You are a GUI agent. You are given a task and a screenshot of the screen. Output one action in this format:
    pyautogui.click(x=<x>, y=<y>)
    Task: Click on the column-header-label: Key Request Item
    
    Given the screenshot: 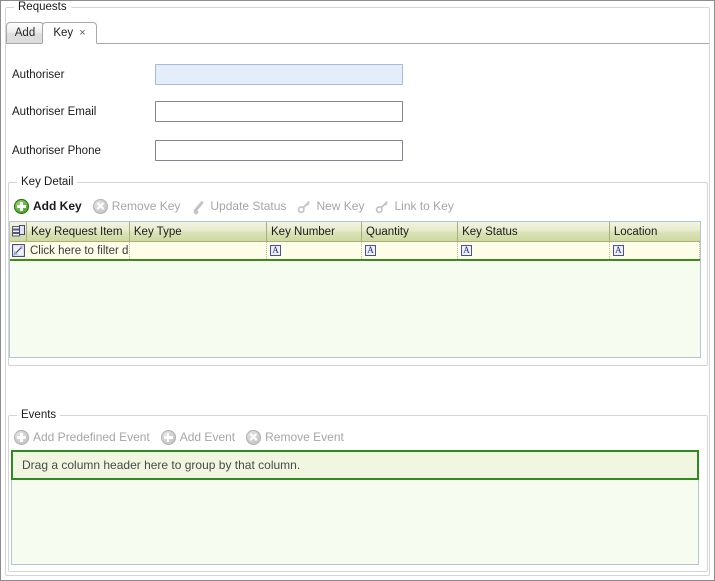 What is the action you would take?
    pyautogui.click(x=77, y=231)
    